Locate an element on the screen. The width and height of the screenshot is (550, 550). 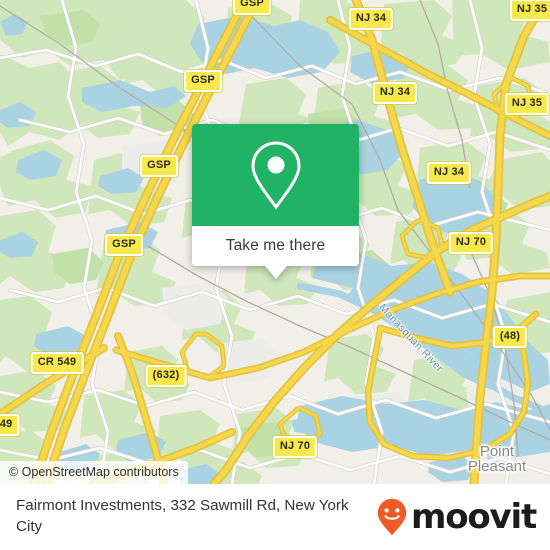
moovit-smiley-pin-icon is located at coordinates (392, 517).